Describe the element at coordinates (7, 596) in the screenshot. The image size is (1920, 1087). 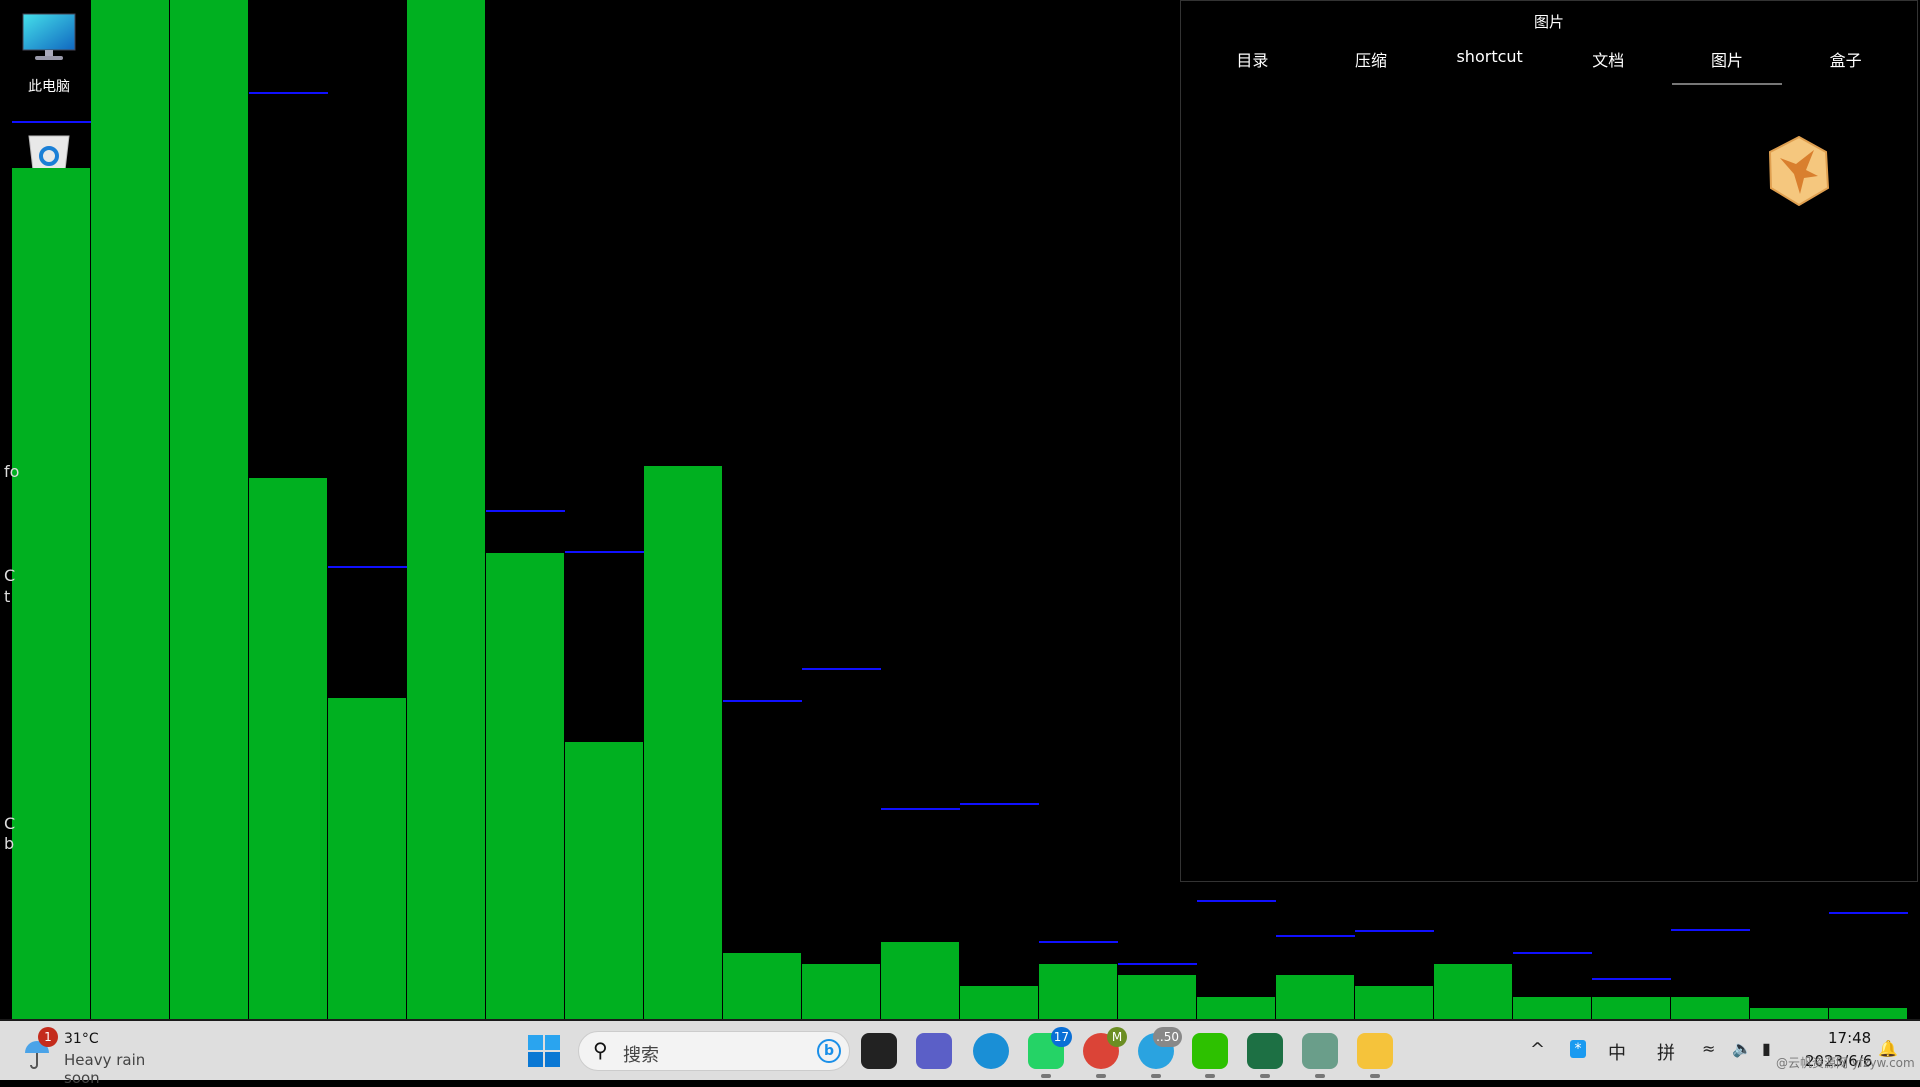
I see `clipped-label: t` at that location.